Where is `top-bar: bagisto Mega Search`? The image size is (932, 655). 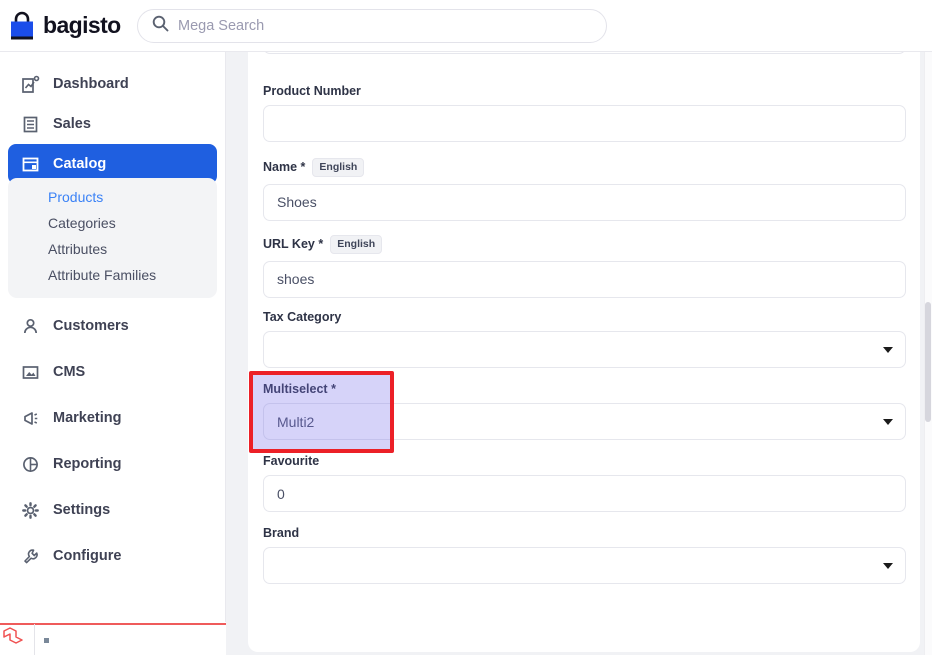 top-bar: bagisto Mega Search is located at coordinates (466, 26).